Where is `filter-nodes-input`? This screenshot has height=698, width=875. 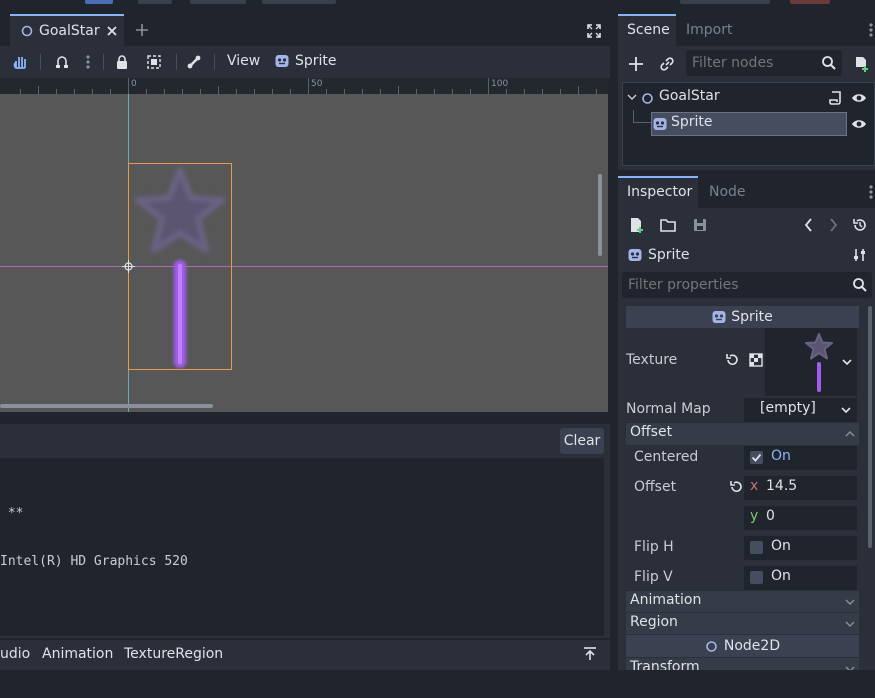
filter-nodes-input is located at coordinates (751, 63).